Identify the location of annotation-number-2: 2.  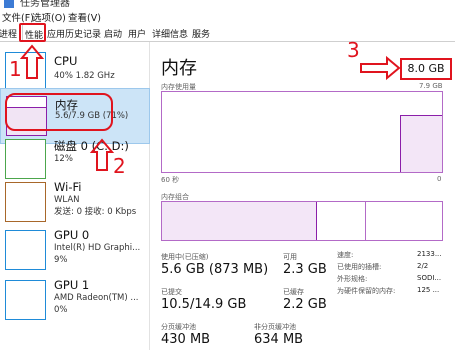
(119, 166).